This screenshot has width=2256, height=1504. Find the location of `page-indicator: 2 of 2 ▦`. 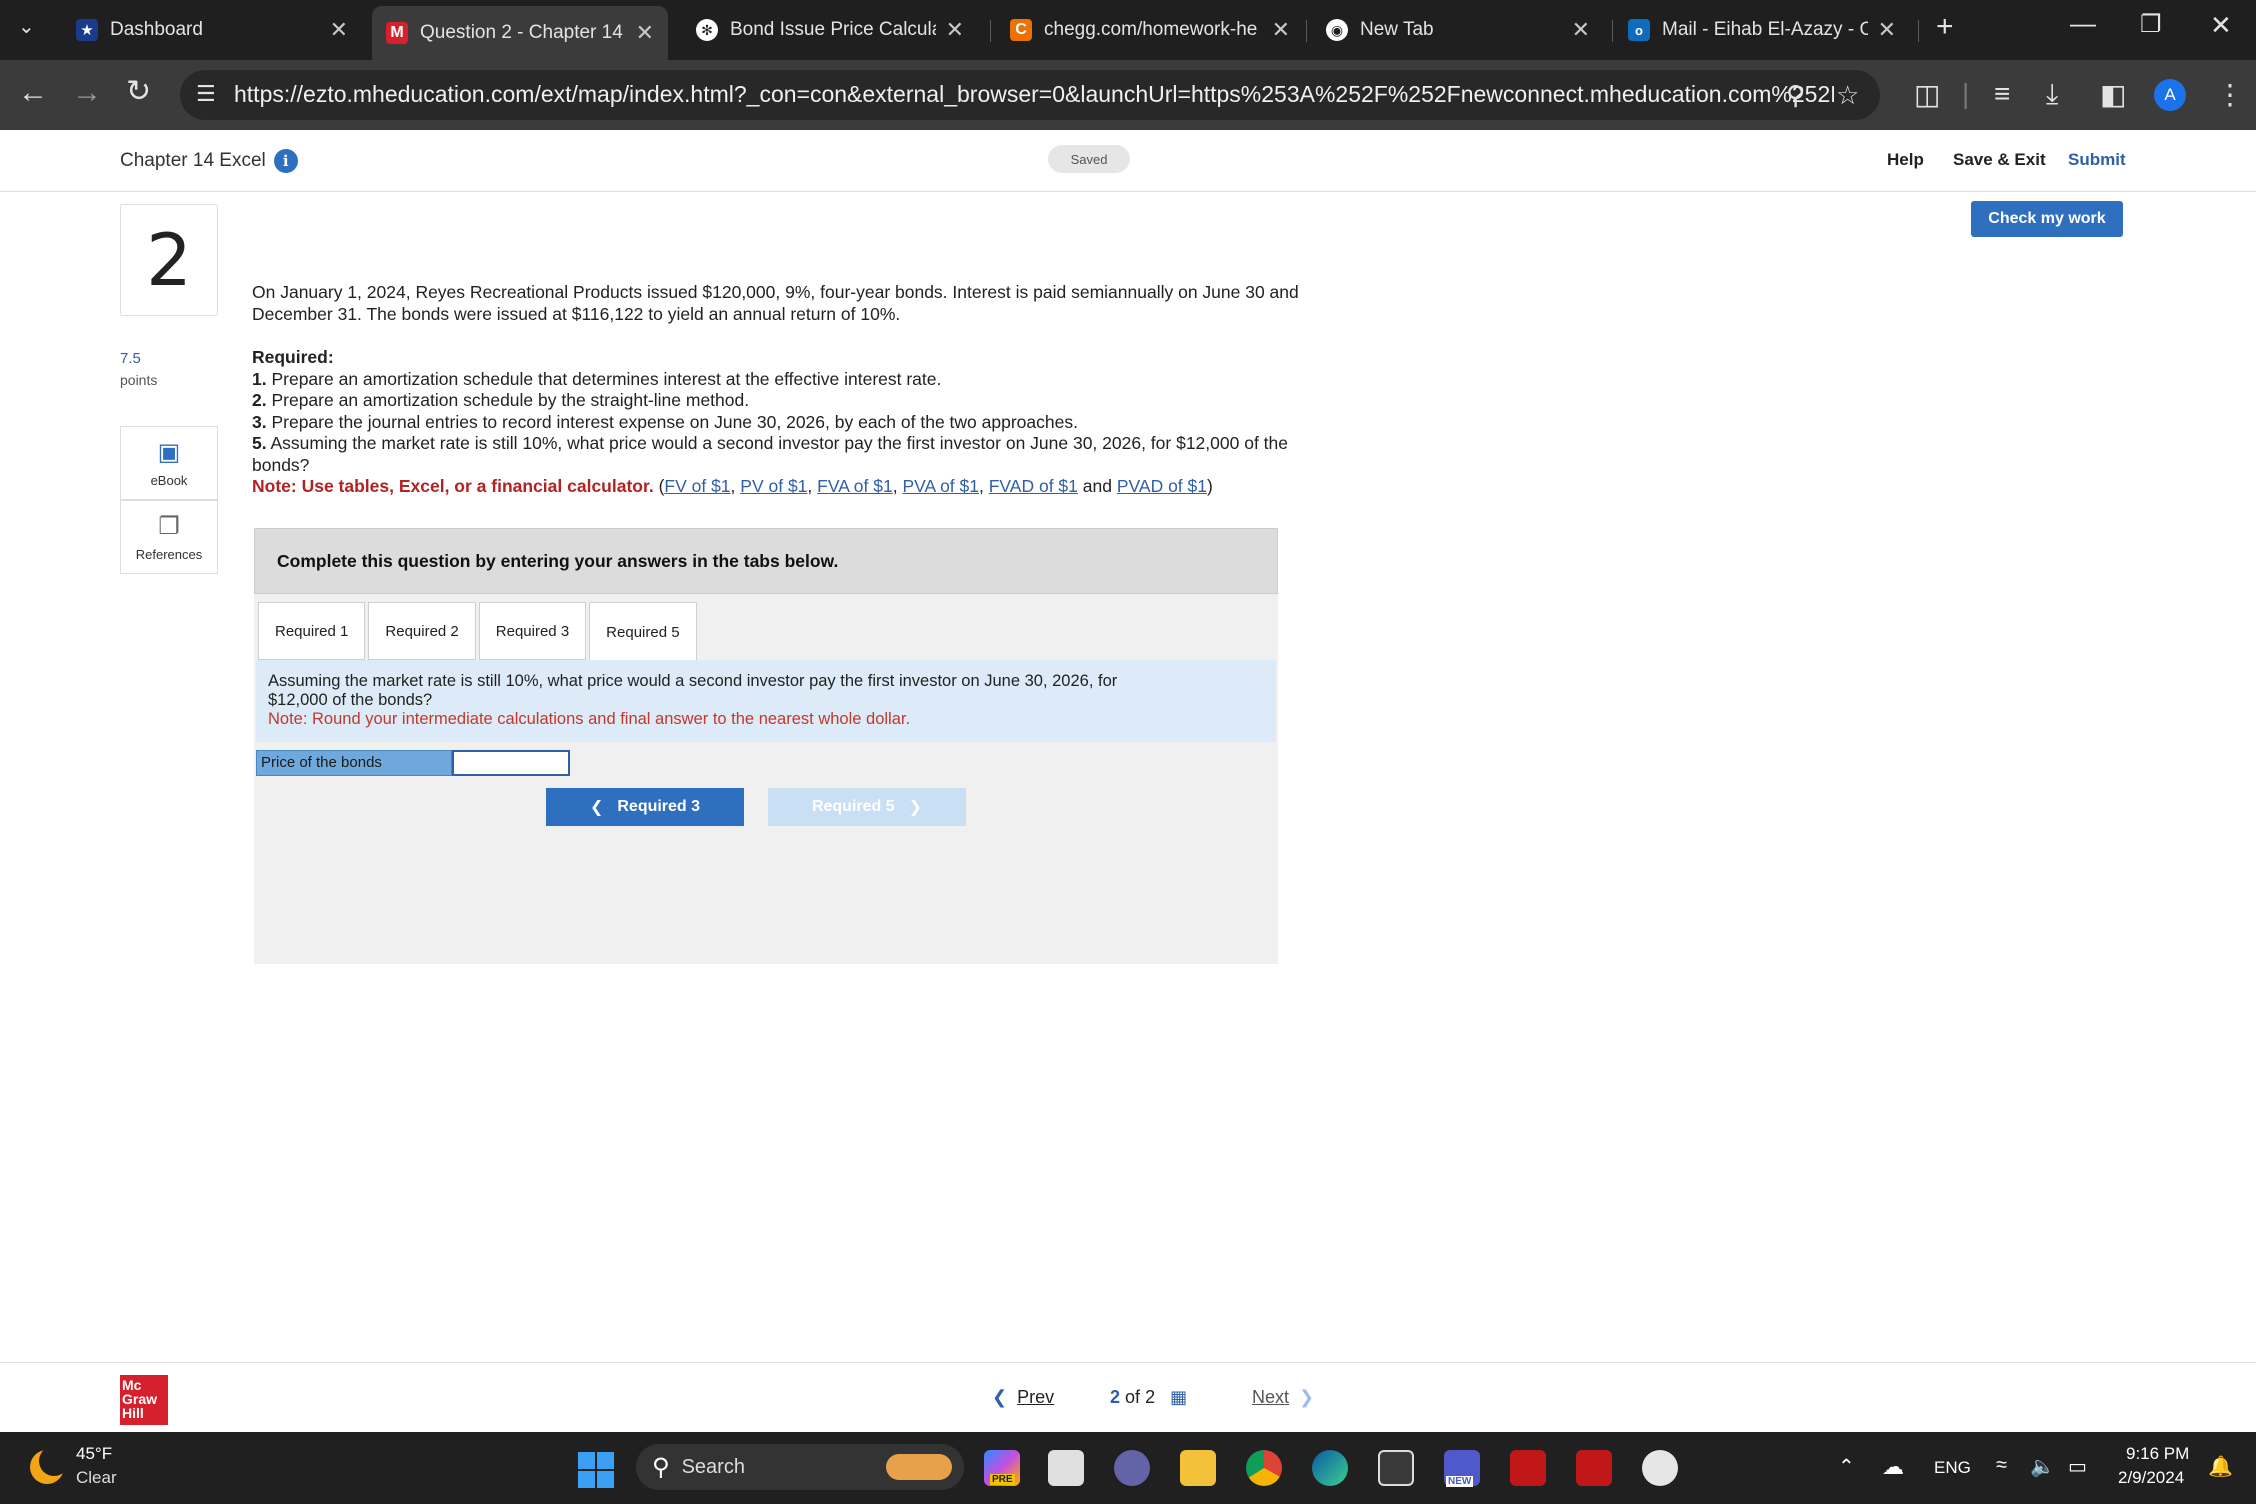

page-indicator: 2 of 2 ▦ is located at coordinates (1148, 1397).